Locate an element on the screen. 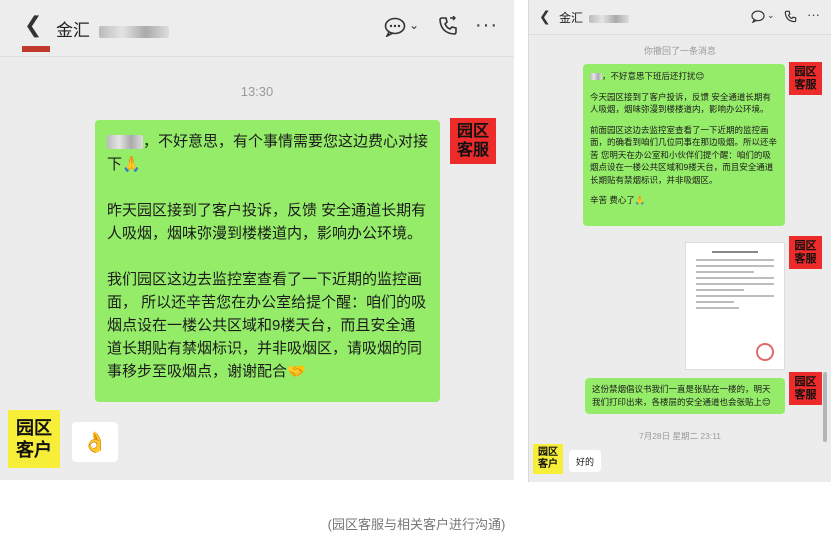  customer-reply-bubble: 👌 is located at coordinates (95, 442).